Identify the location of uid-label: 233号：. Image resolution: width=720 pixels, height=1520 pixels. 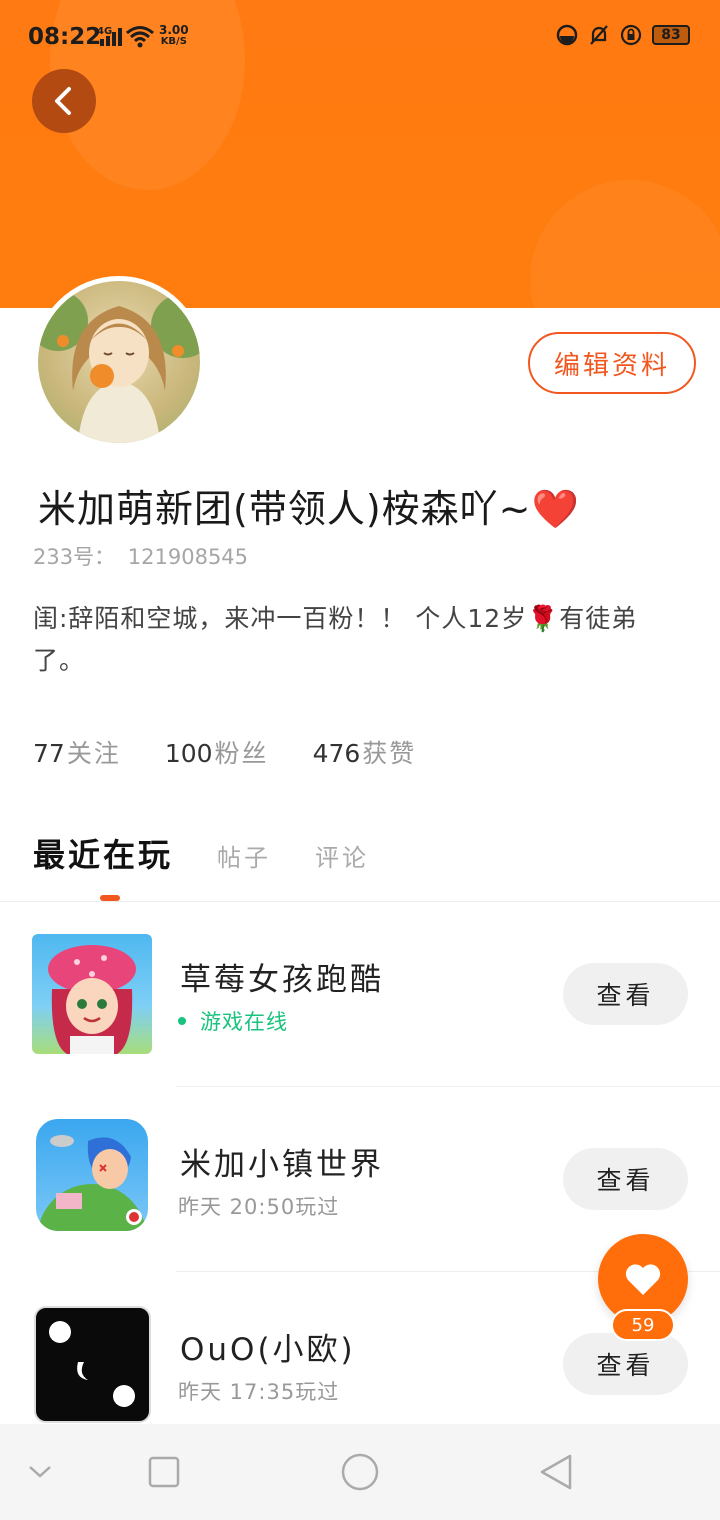
(74, 557).